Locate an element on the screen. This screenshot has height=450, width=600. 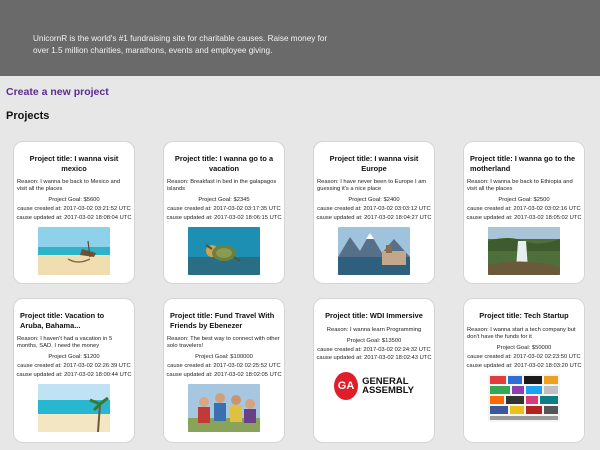
friends-group-photo is located at coordinates (224, 407).